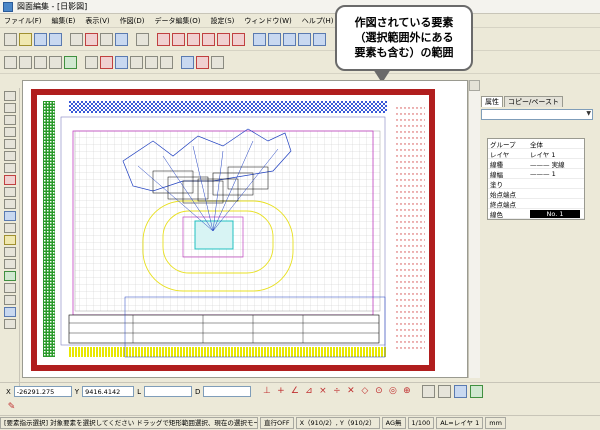 This screenshot has width=600, height=430. I want to click on fit-icon, so click(55, 62).